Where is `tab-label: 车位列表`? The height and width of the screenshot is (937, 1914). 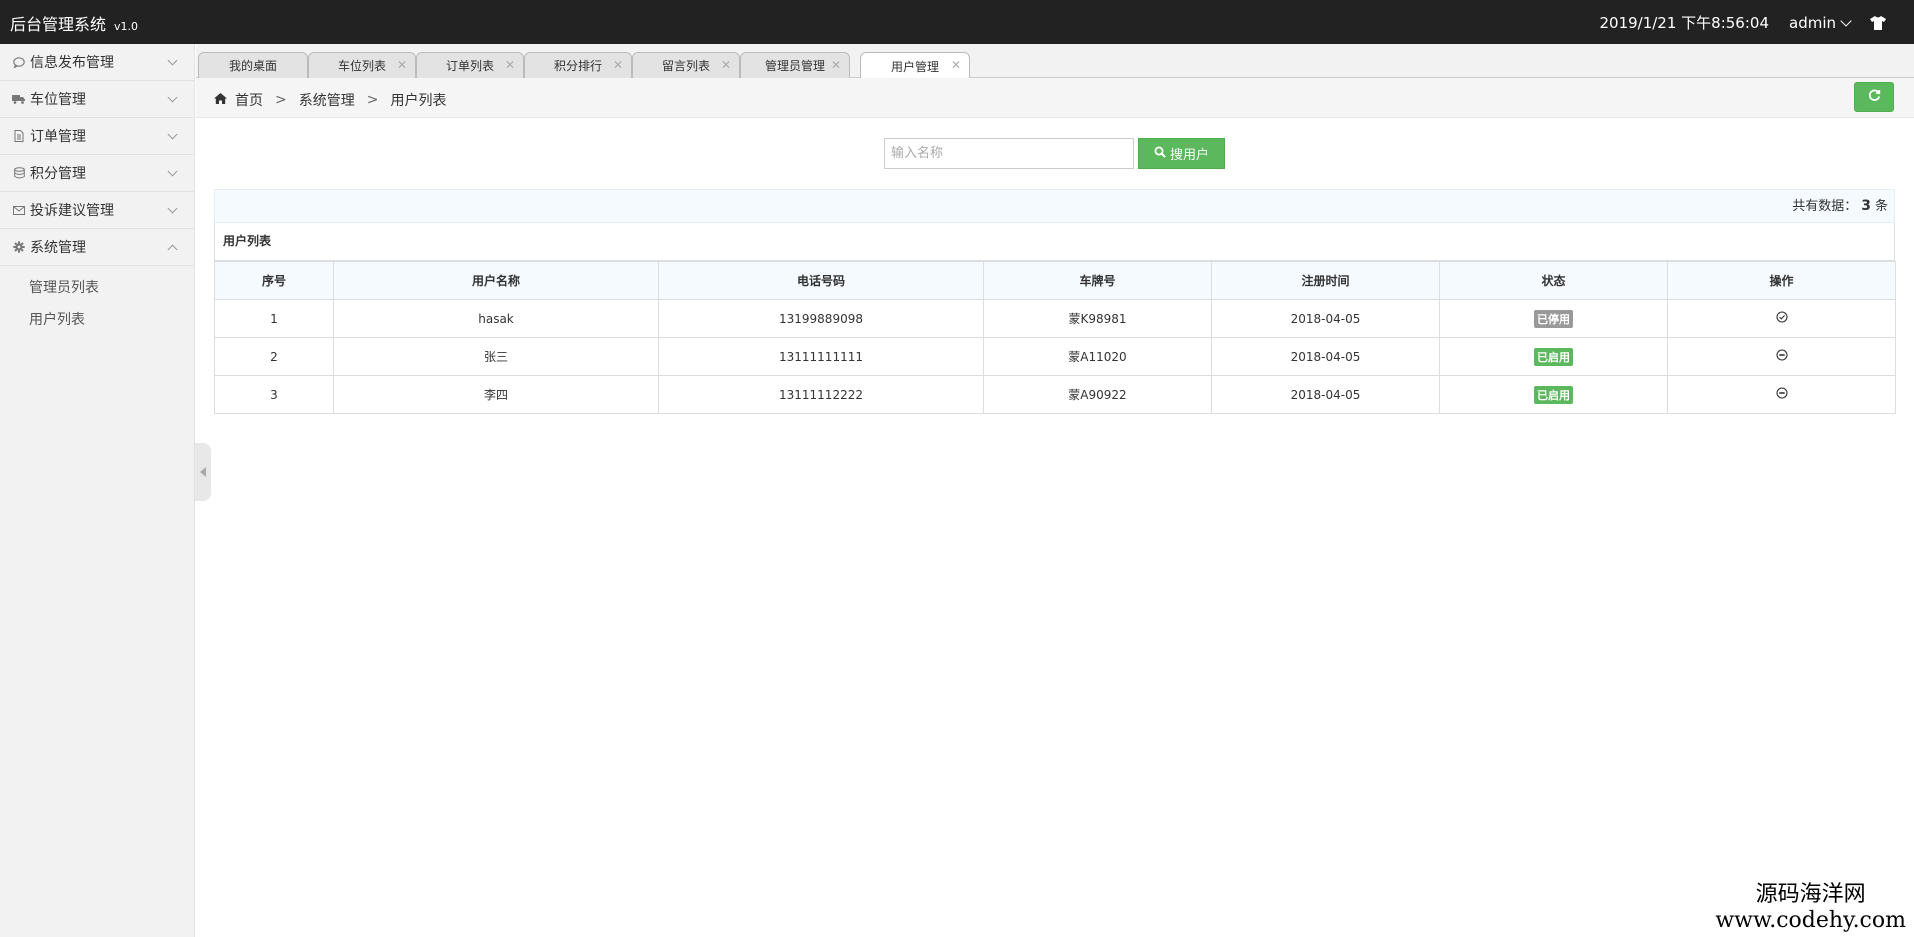
tab-label: 车位列表 is located at coordinates (361, 66).